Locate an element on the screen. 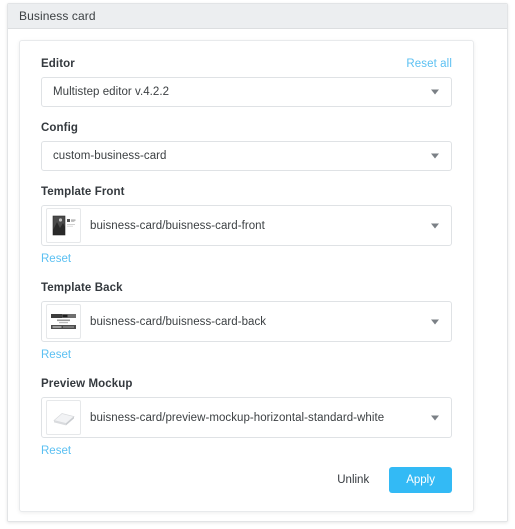 The height and width of the screenshot is (529, 515). reset-all-link: Reset all is located at coordinates (429, 64).